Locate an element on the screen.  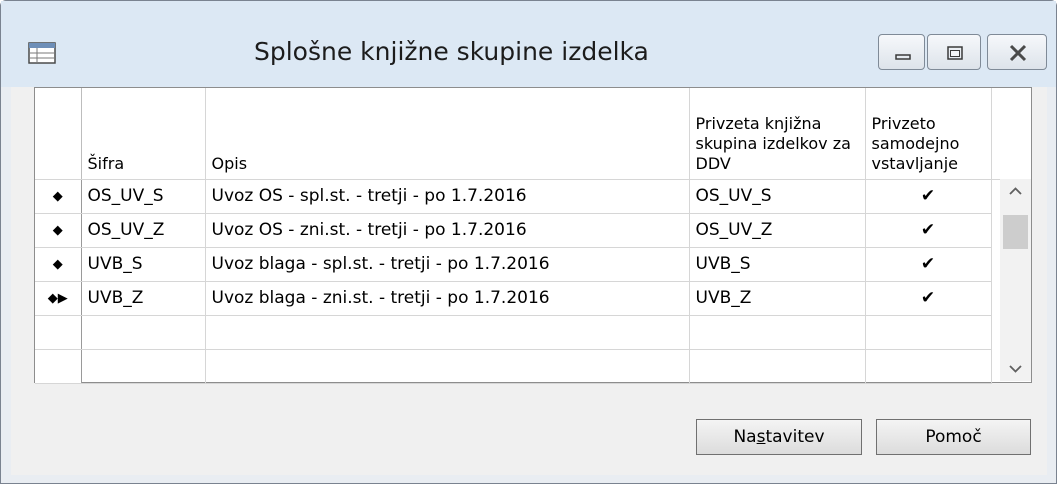
scrollbar-thumb is located at coordinates (1015, 232).